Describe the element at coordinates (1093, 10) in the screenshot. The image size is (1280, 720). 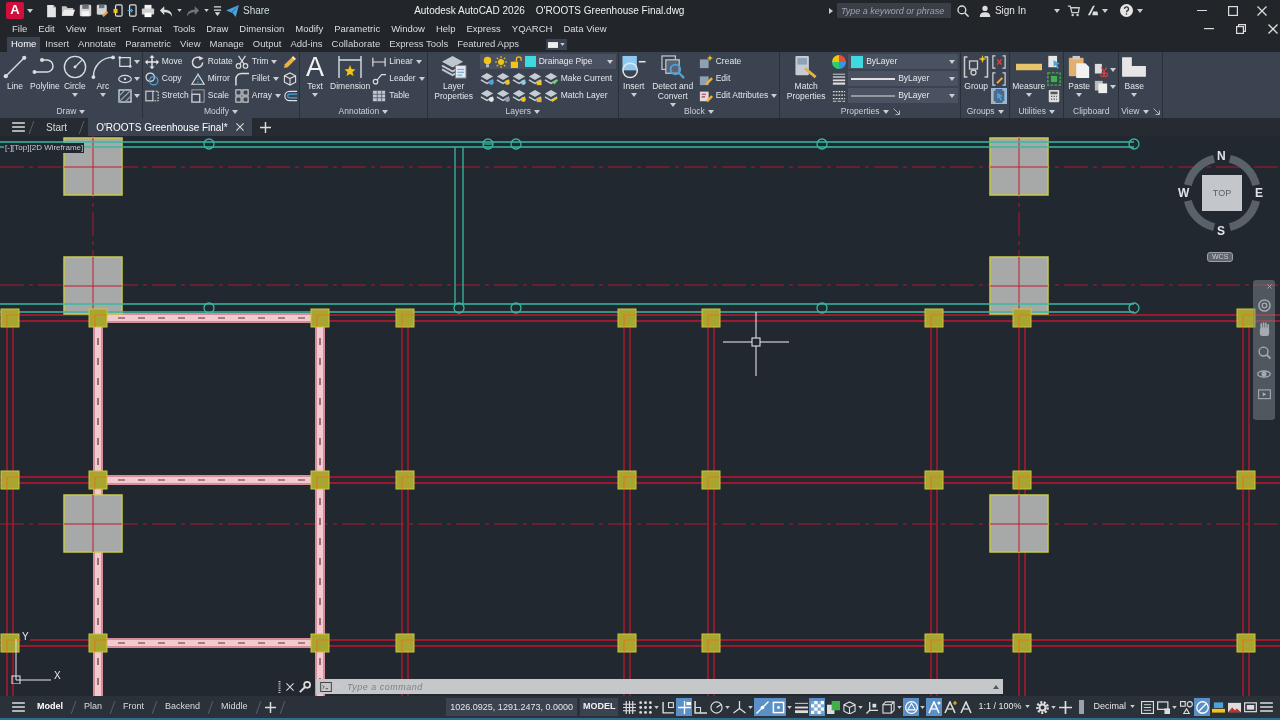
I see `logo-mark-icon` at that location.